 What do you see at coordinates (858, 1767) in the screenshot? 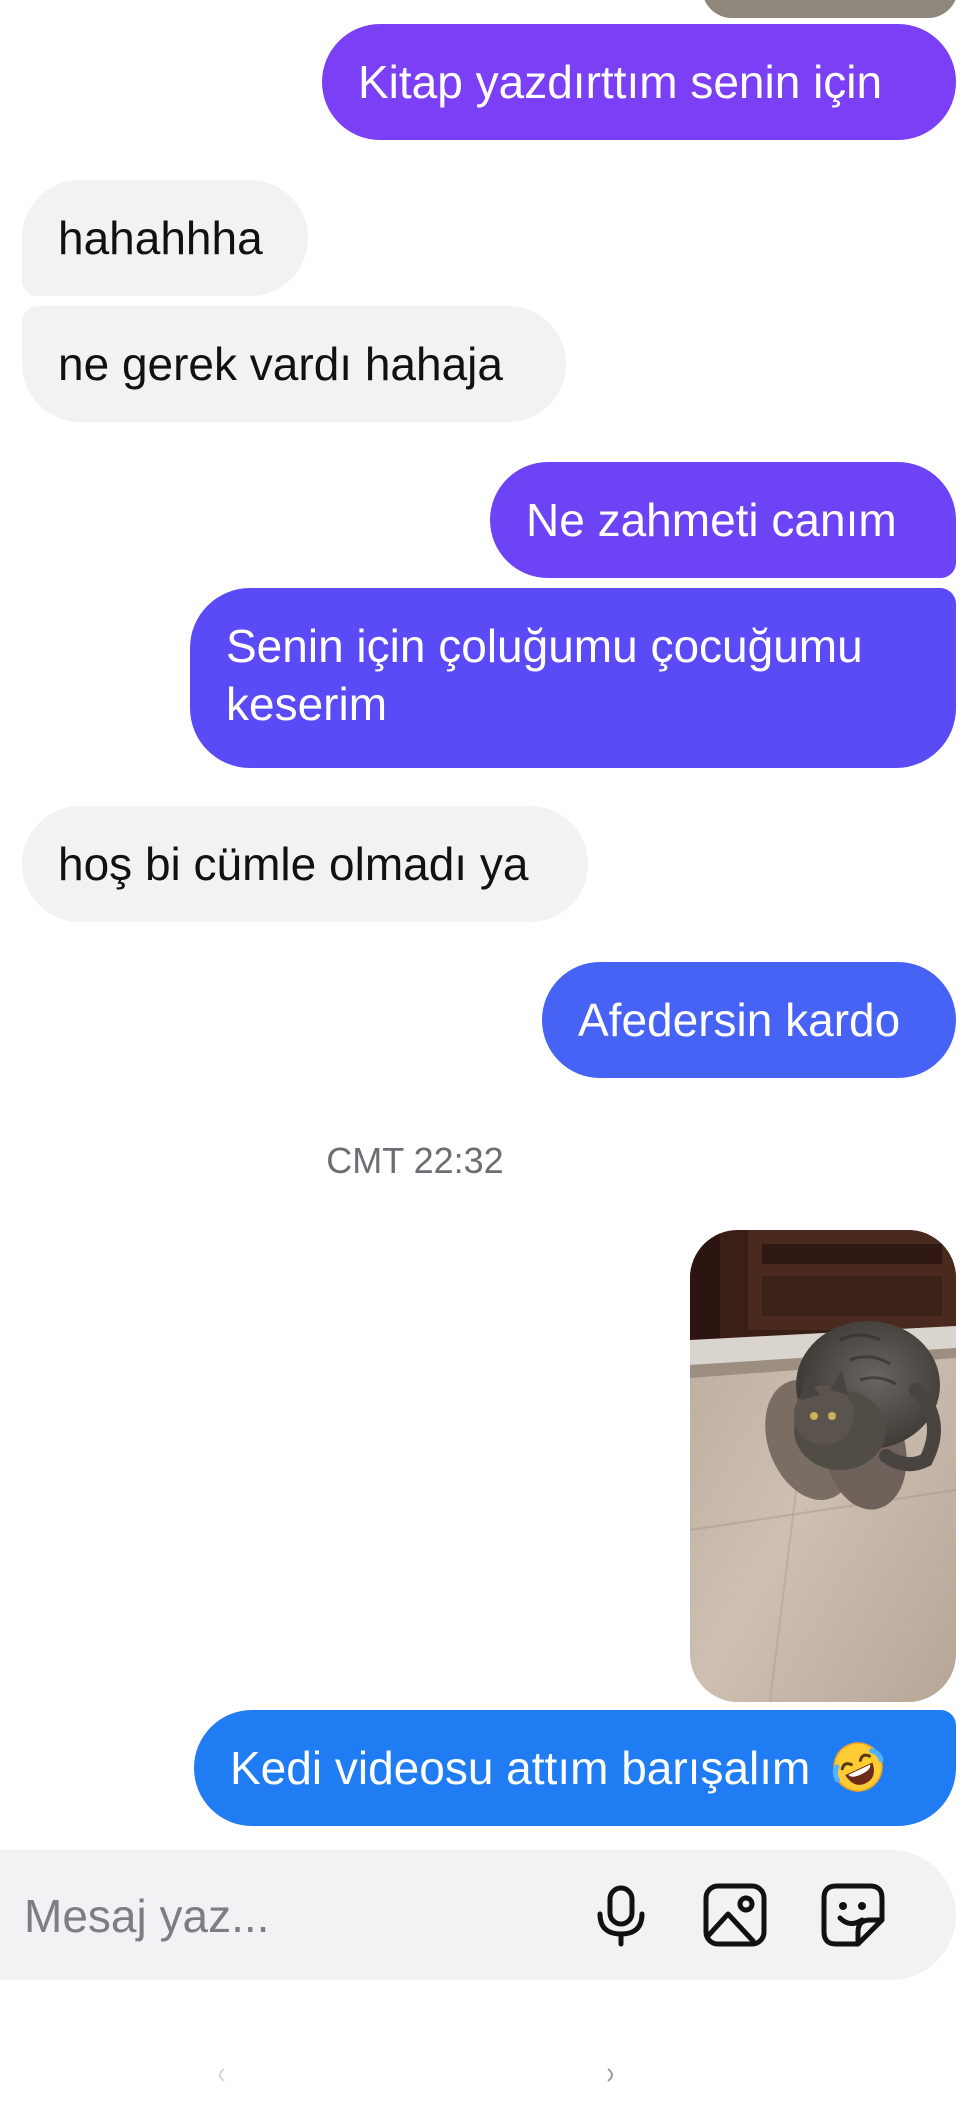
I see `rolling-on-floor-laughing-emoji` at bounding box center [858, 1767].